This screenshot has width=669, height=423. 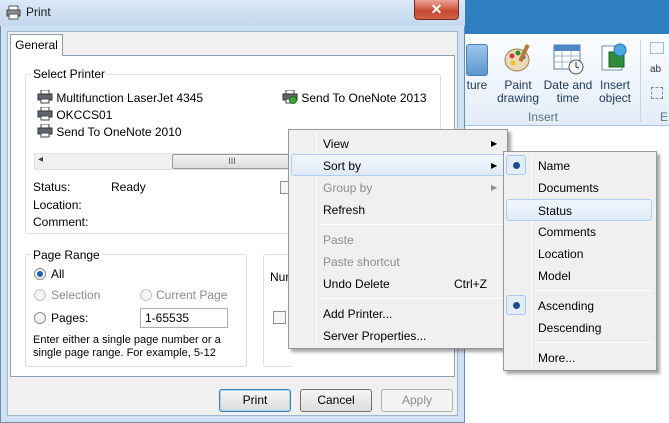 I want to click on location-label: Location:, so click(x=57, y=205).